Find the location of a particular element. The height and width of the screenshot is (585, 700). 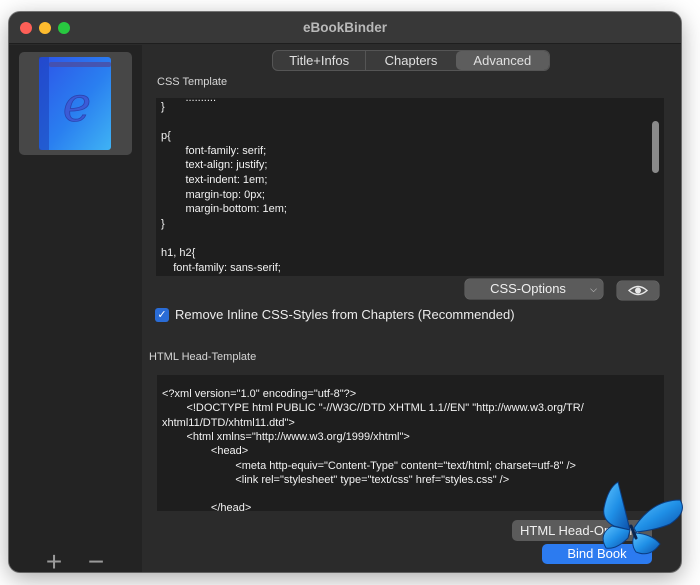

css-code-line: font-family: serif; is located at coordinates (214, 150).